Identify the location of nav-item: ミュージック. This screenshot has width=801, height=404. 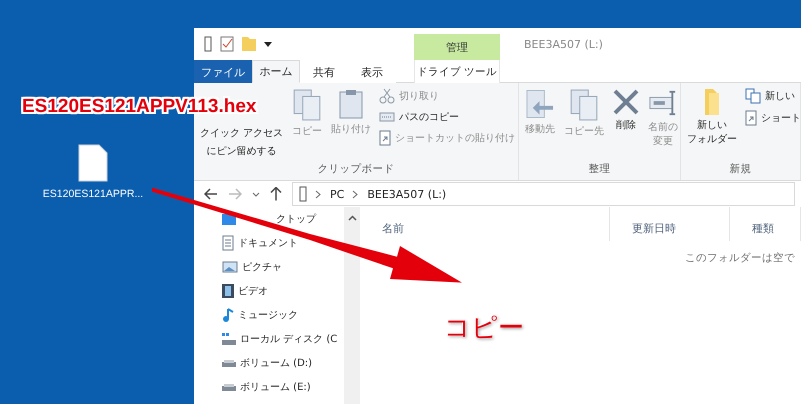
(283, 315).